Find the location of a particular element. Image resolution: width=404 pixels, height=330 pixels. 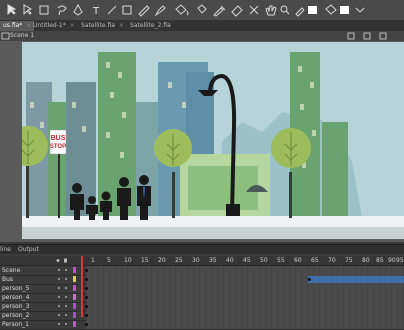

layer-name: person_5 is located at coordinates (16, 288).